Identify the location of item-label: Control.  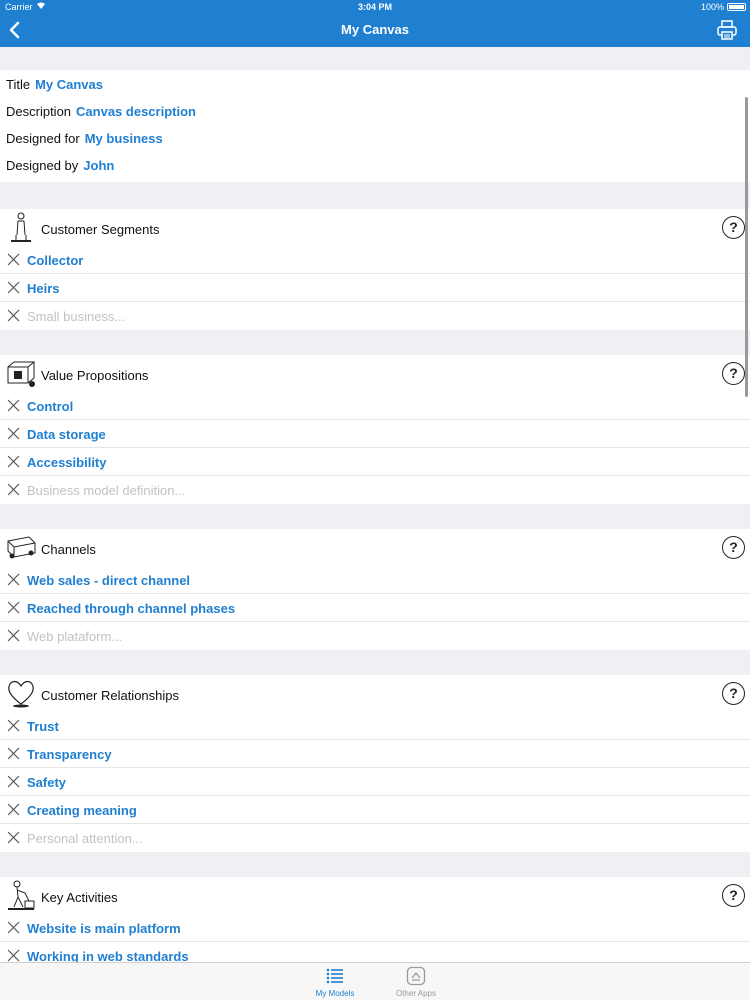
(50, 406).